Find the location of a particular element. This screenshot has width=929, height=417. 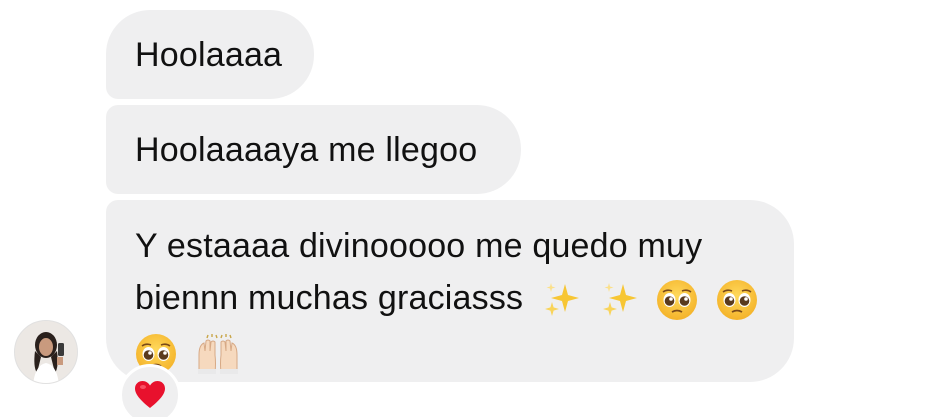

message-bubble: Hoolaaaaya me llegoo is located at coordinates (313, 149).